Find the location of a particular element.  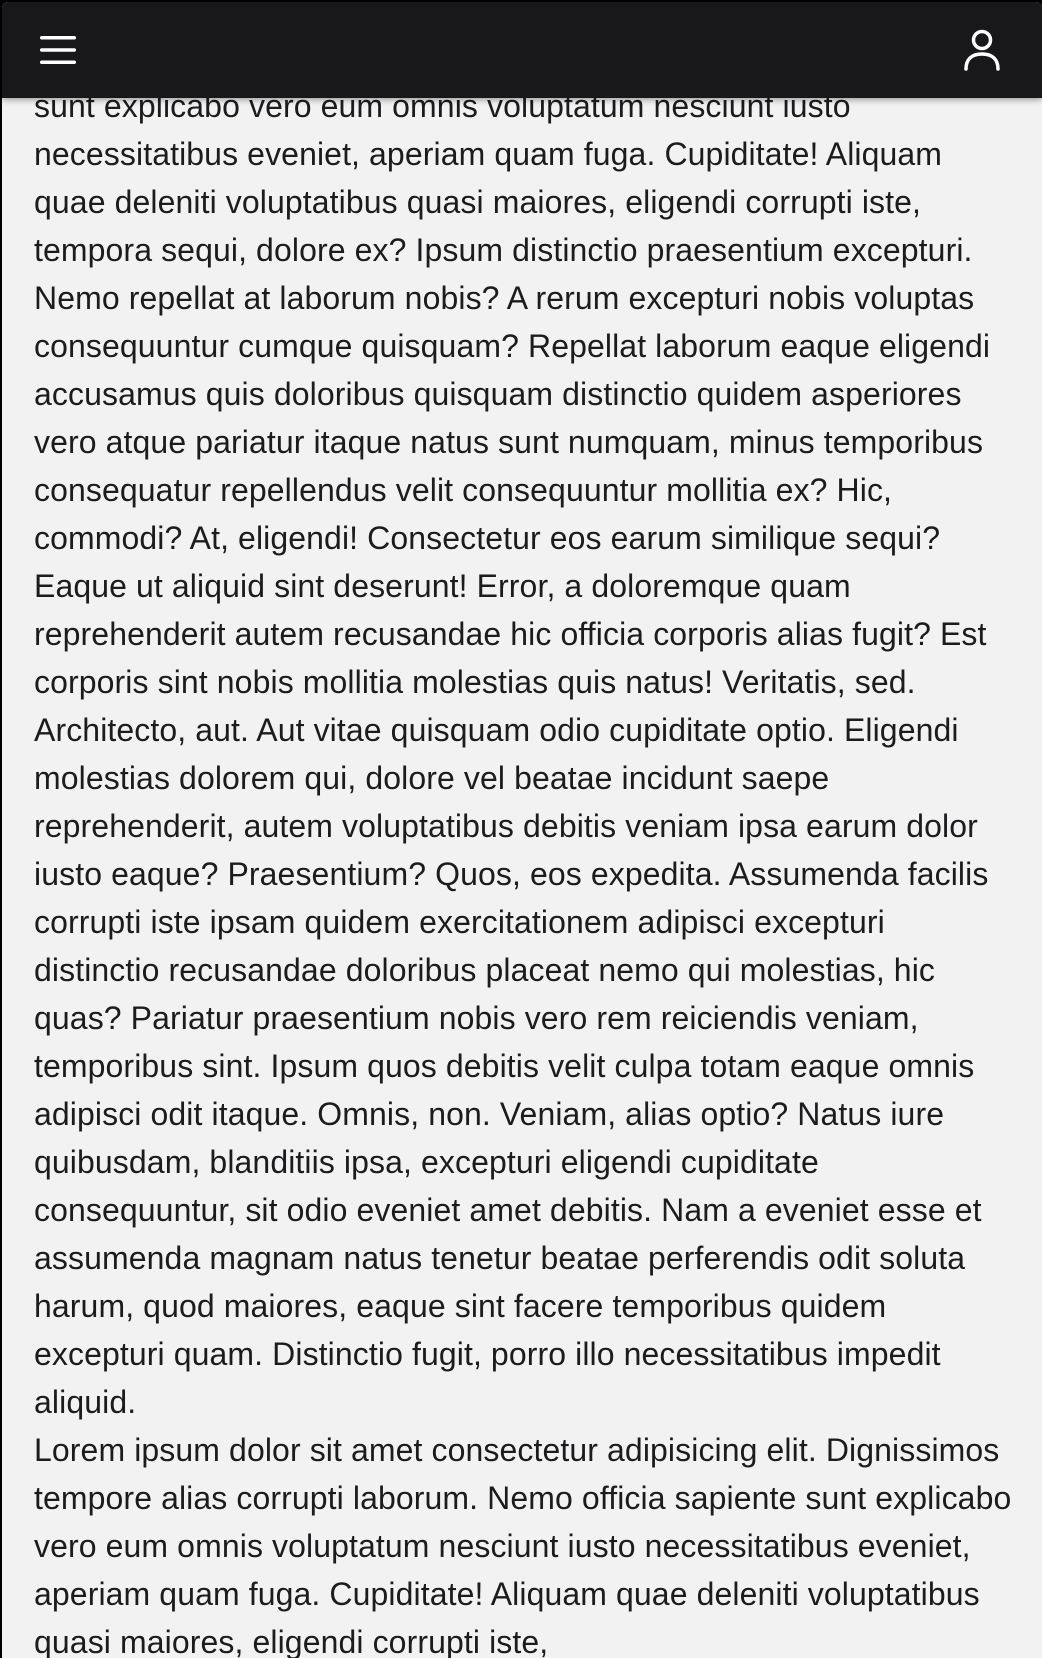

user-profile-button is located at coordinates (982, 50).